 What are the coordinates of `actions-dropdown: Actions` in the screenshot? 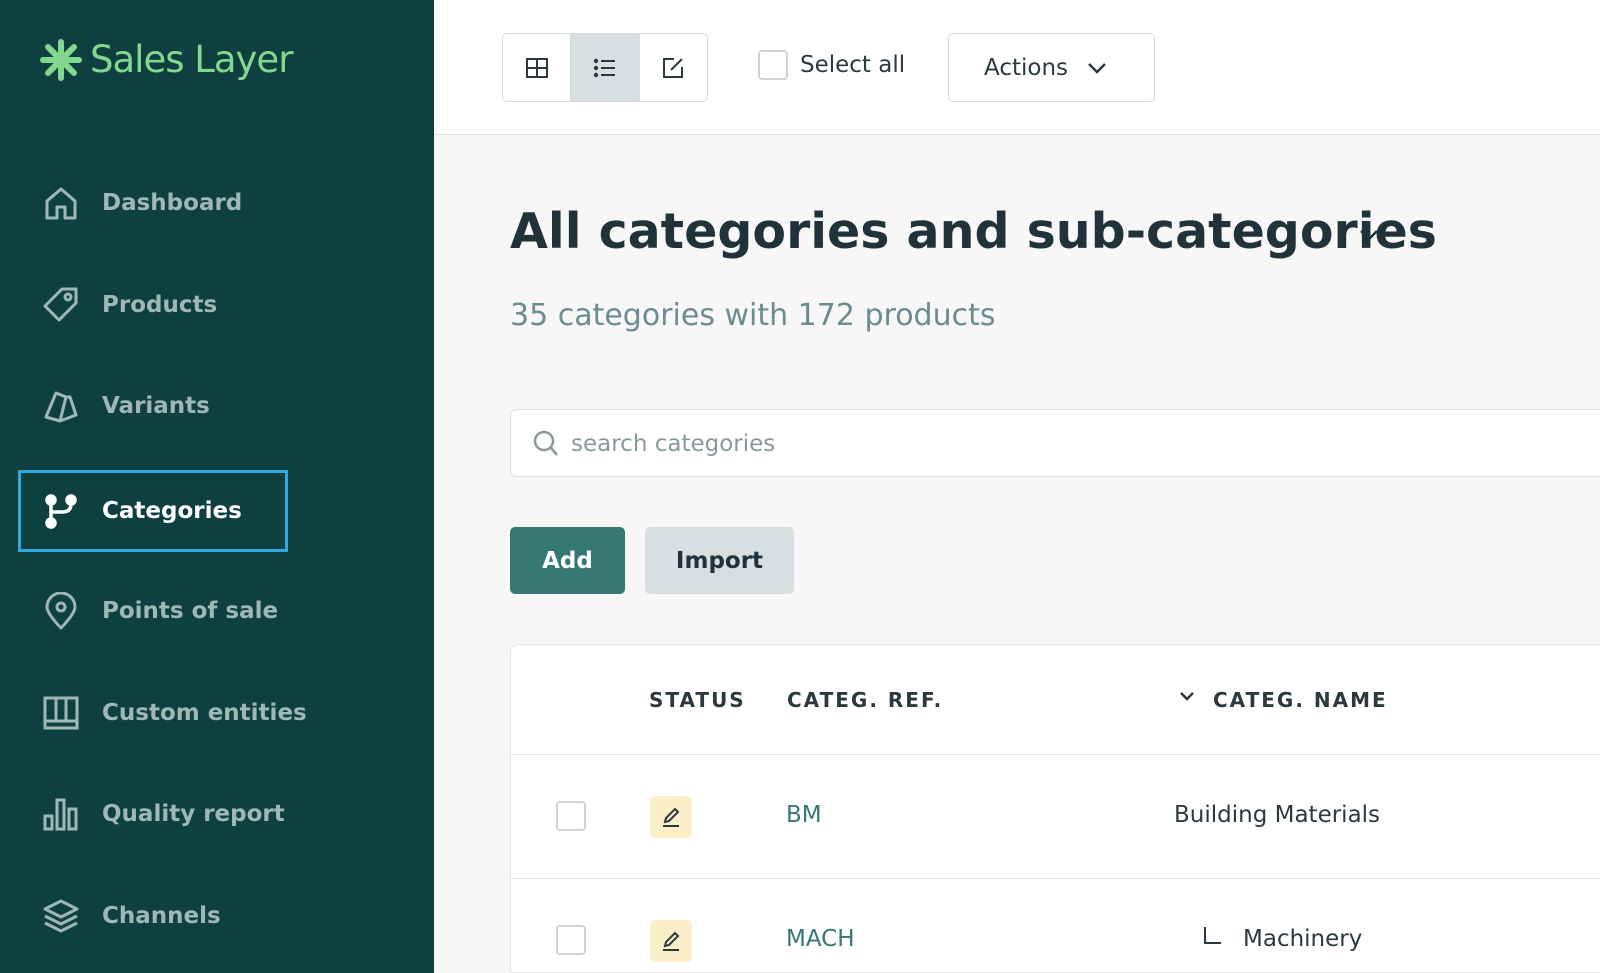 It's located at (1051, 67).